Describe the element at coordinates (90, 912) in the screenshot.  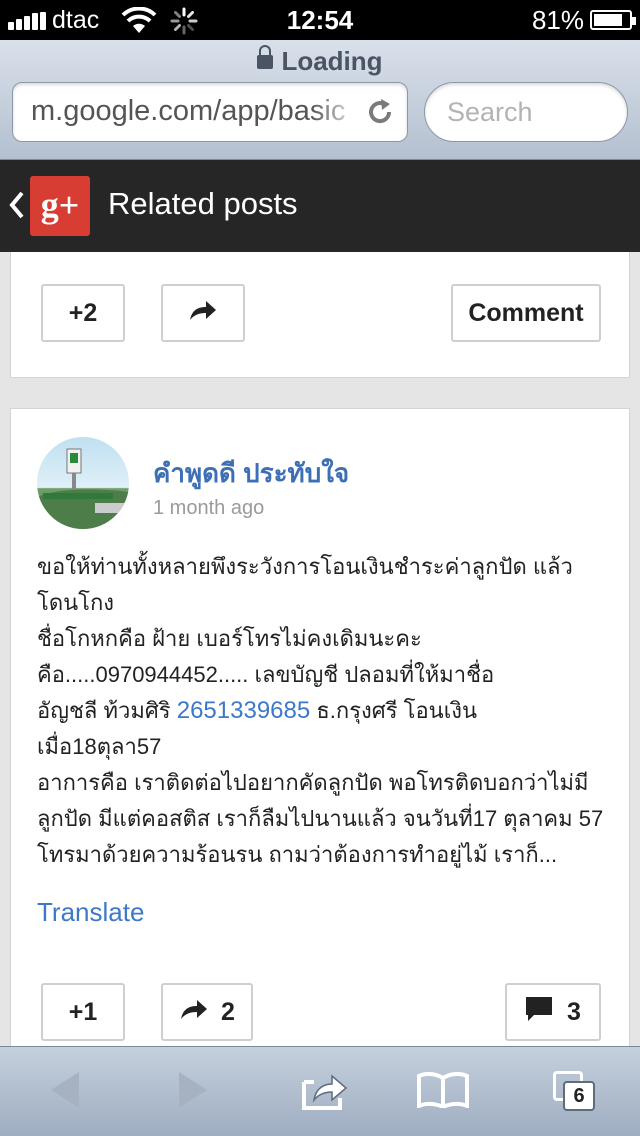
I see `translate-link: Translate` at that location.